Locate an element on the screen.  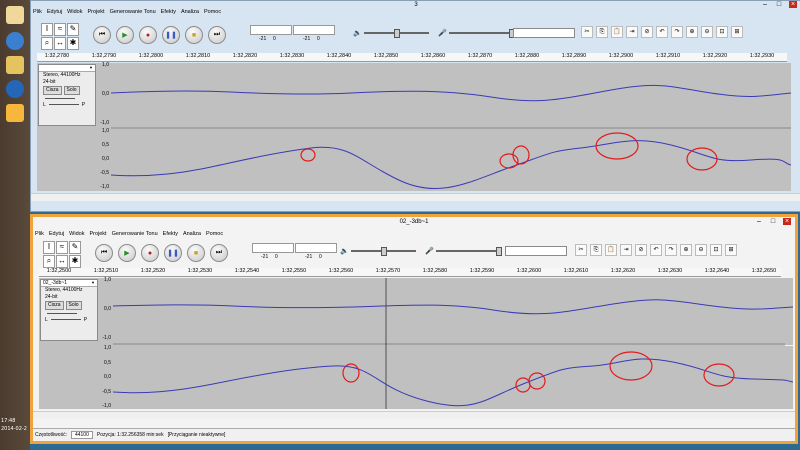
menu-plik: Plik is located at coordinates (37, 13).